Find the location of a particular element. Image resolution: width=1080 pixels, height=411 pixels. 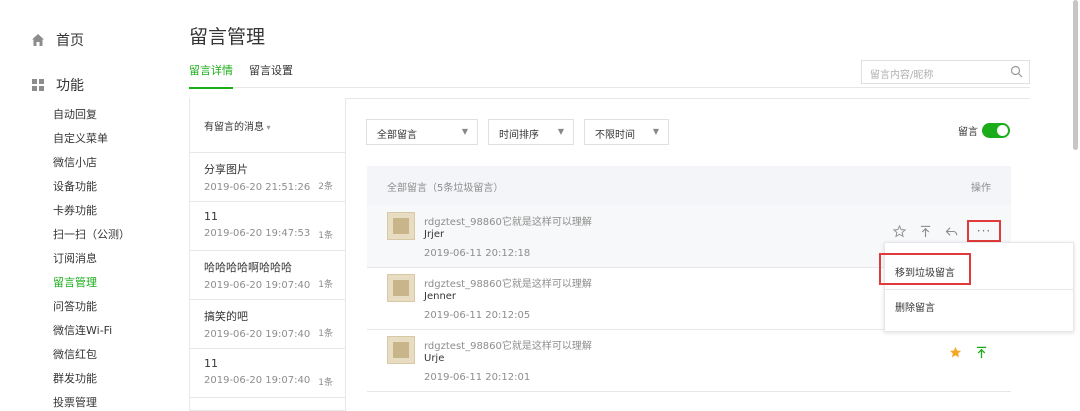

comments-header: 全部留言（5条垃圾留言） 操作 is located at coordinates (689, 186).